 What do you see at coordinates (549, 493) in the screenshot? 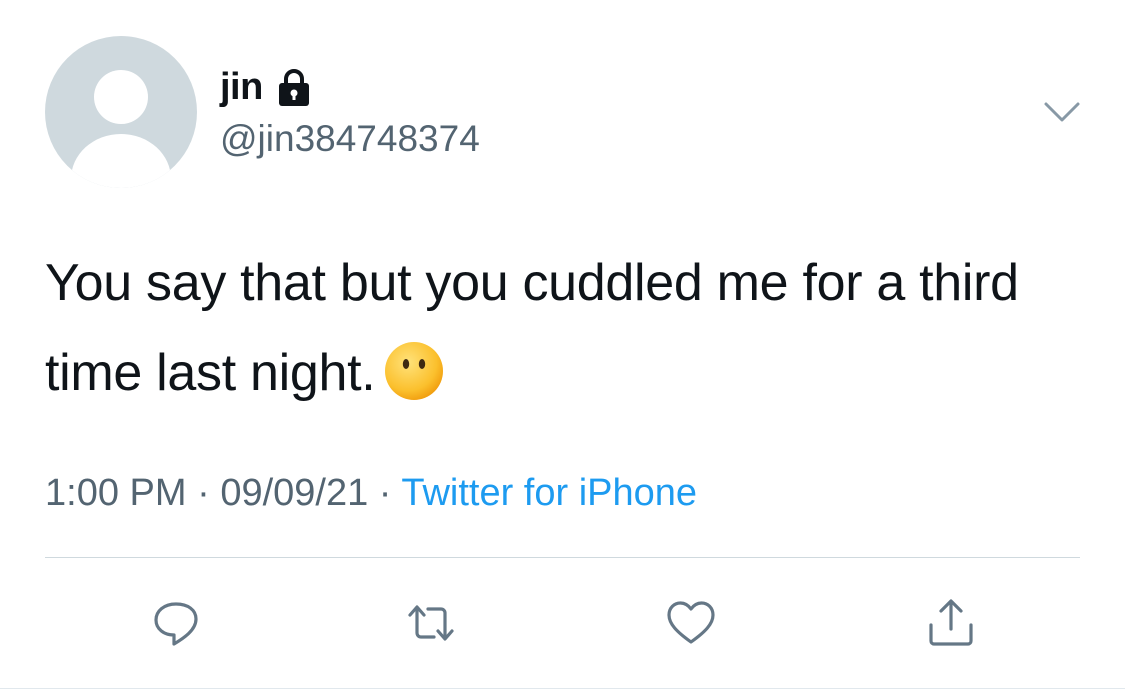
I see `tweet-source-link: Twitter for iPhone` at bounding box center [549, 493].